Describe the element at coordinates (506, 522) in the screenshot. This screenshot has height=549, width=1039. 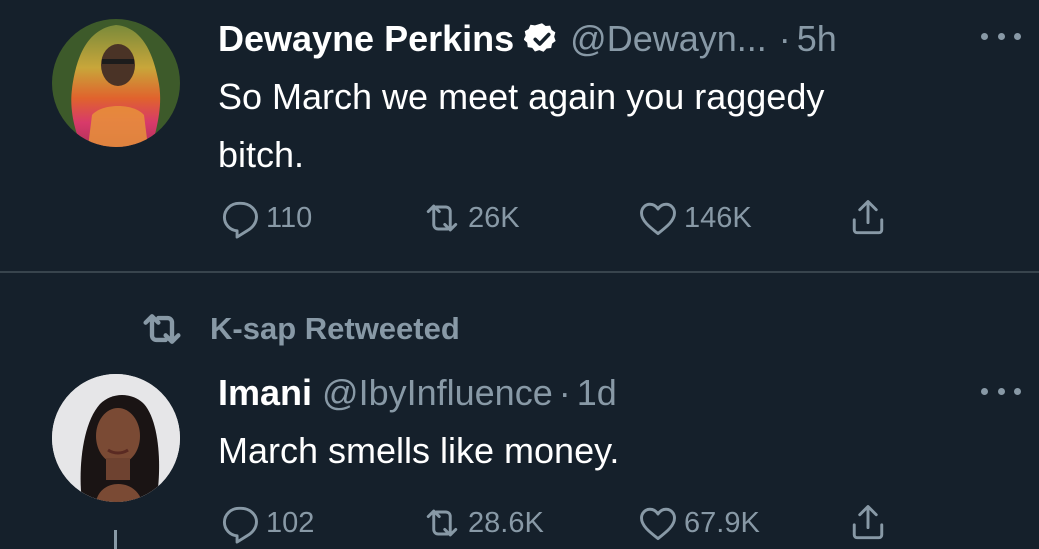
I see `retweet-count: 28.6K` at that location.